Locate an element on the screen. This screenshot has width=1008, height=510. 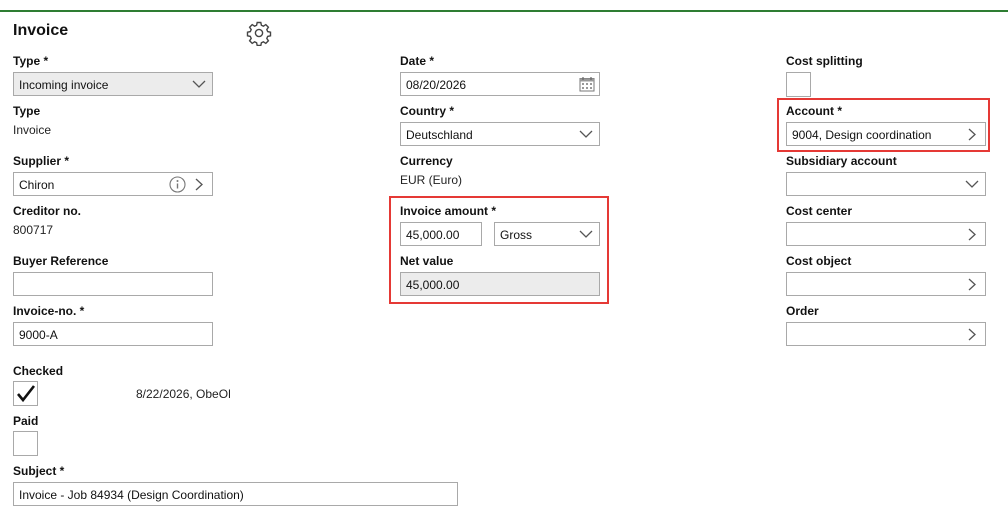
checked-label: Checked is located at coordinates (38, 371).